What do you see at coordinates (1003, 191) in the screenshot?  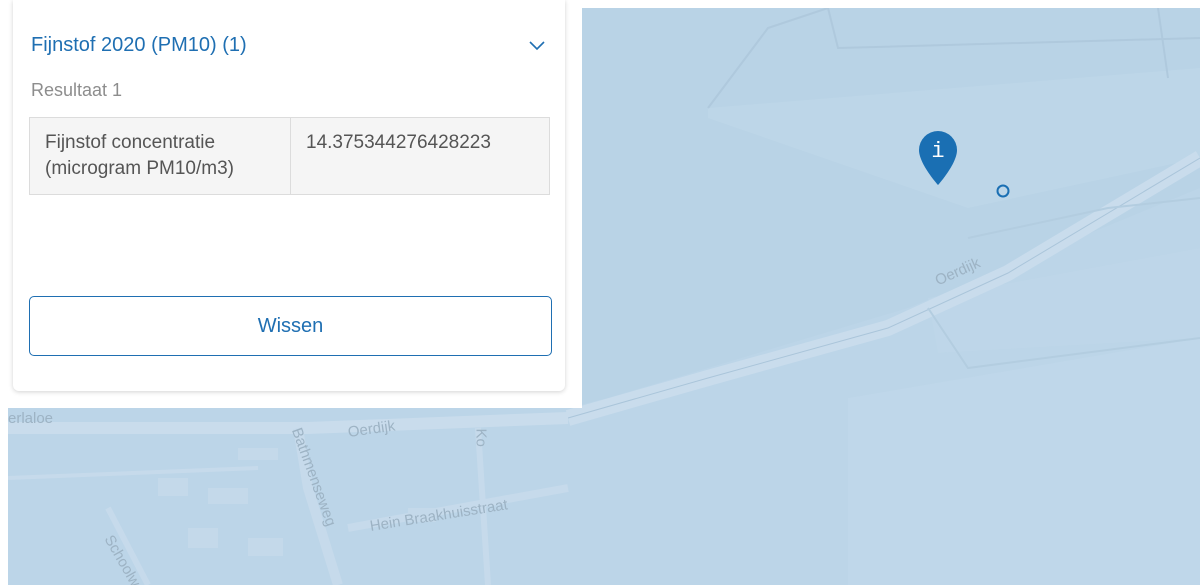 I see `location-ring-icon` at bounding box center [1003, 191].